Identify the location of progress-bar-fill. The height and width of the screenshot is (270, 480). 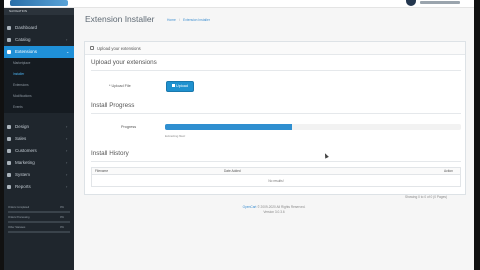
(229, 127).